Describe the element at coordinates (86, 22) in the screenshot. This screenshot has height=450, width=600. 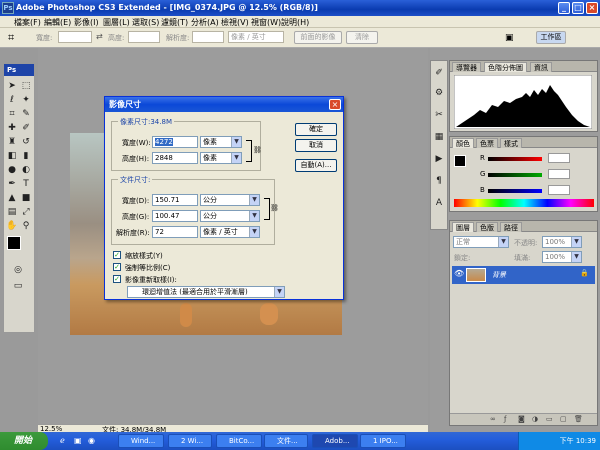
I see `menu-image: 影像(I)` at that location.